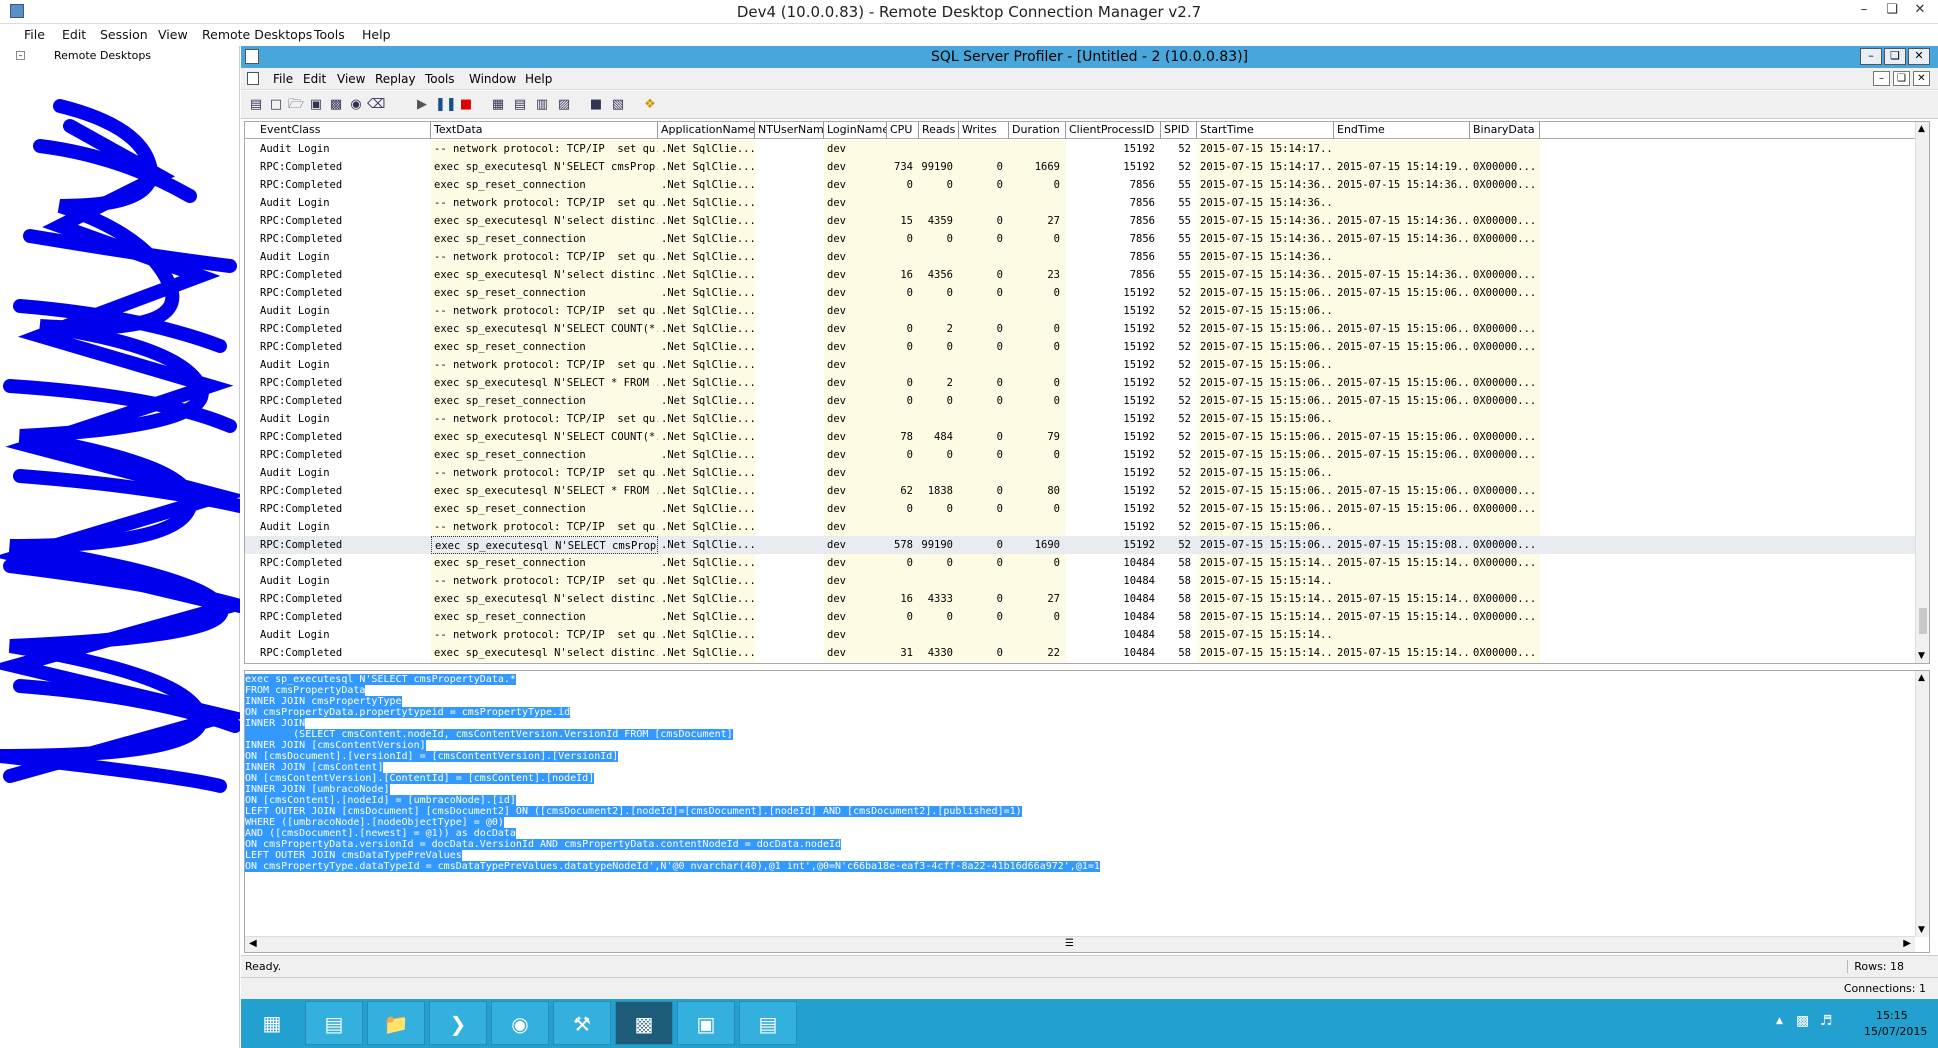 This screenshot has width=1938, height=1048. Describe the element at coordinates (1921, 129) in the screenshot. I see `scroll-up-icon: ▲` at that location.